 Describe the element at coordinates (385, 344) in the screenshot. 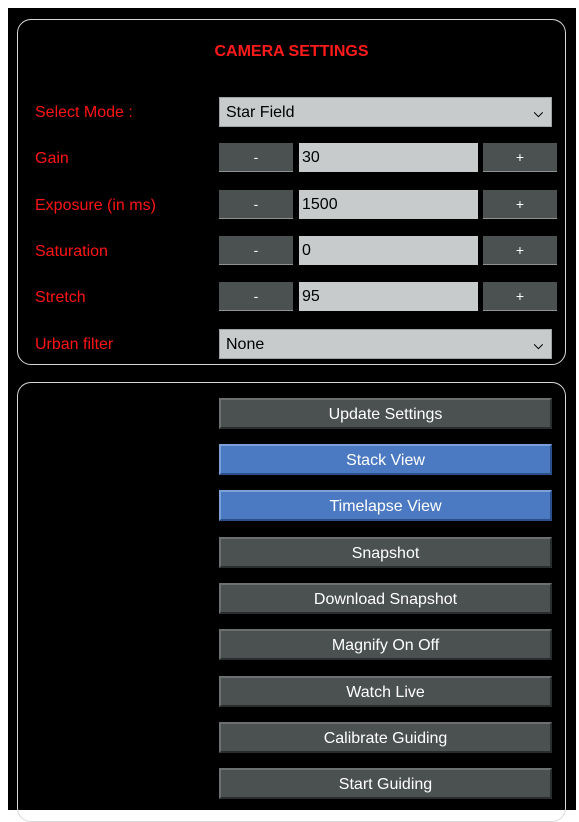

I see `urban-filter-dropdown: None ⌵` at that location.